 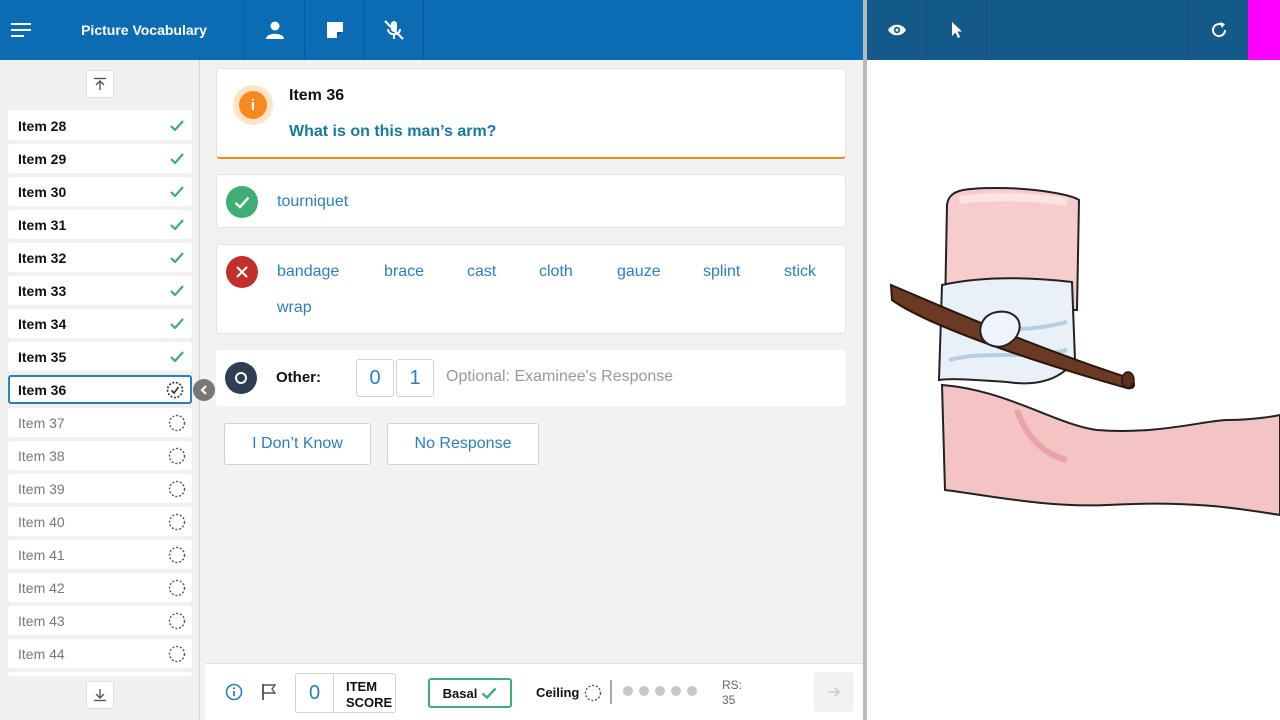 I want to click on sidebar-item: Item 40, so click(x=100, y=521).